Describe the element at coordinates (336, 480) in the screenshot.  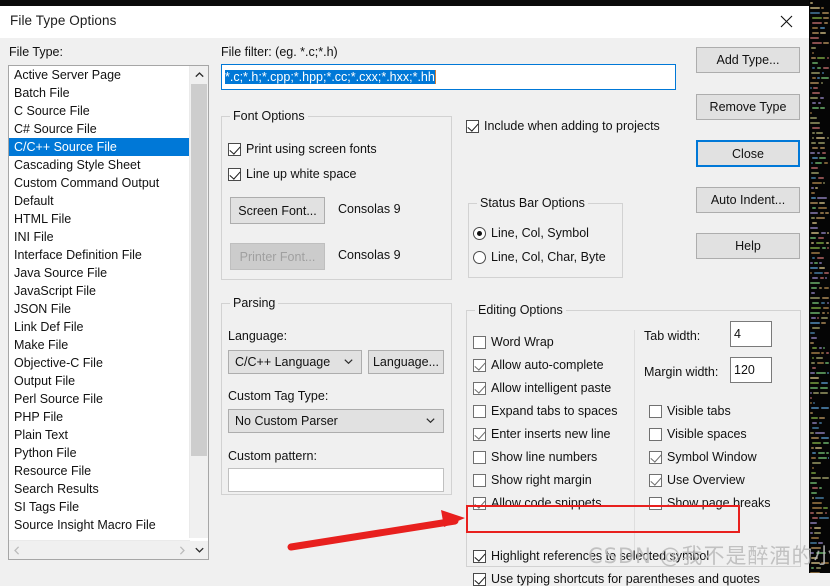
I see `custom-pattern-input` at that location.